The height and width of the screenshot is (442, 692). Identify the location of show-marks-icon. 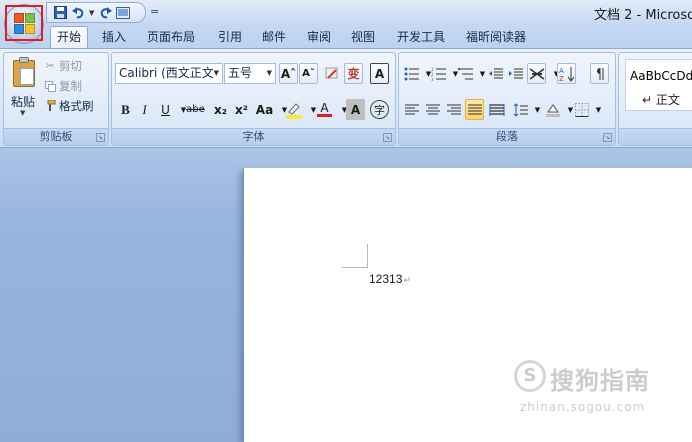
(599, 73).